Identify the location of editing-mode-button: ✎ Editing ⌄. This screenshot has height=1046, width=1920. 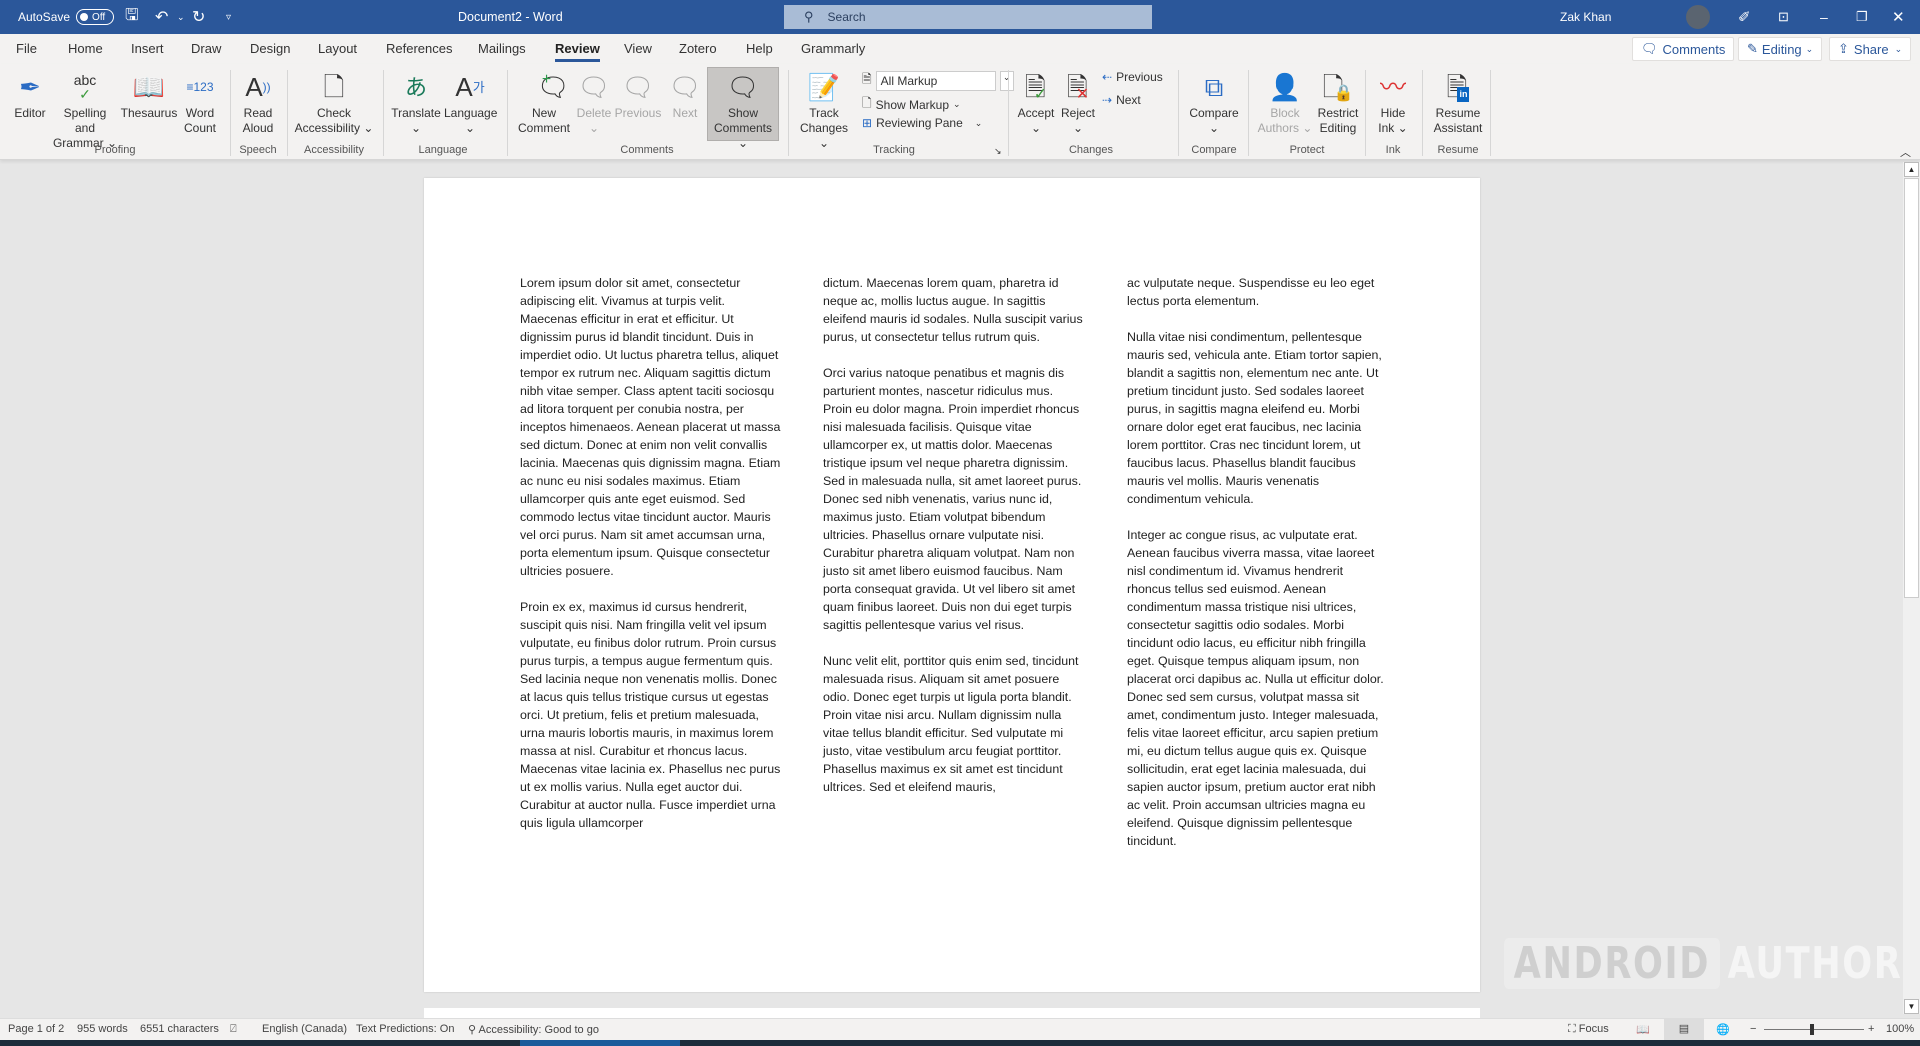
(1780, 49).